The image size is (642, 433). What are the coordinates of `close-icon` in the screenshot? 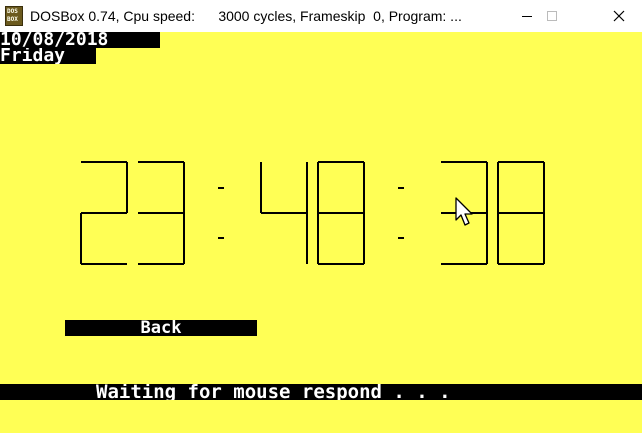 It's located at (619, 16).